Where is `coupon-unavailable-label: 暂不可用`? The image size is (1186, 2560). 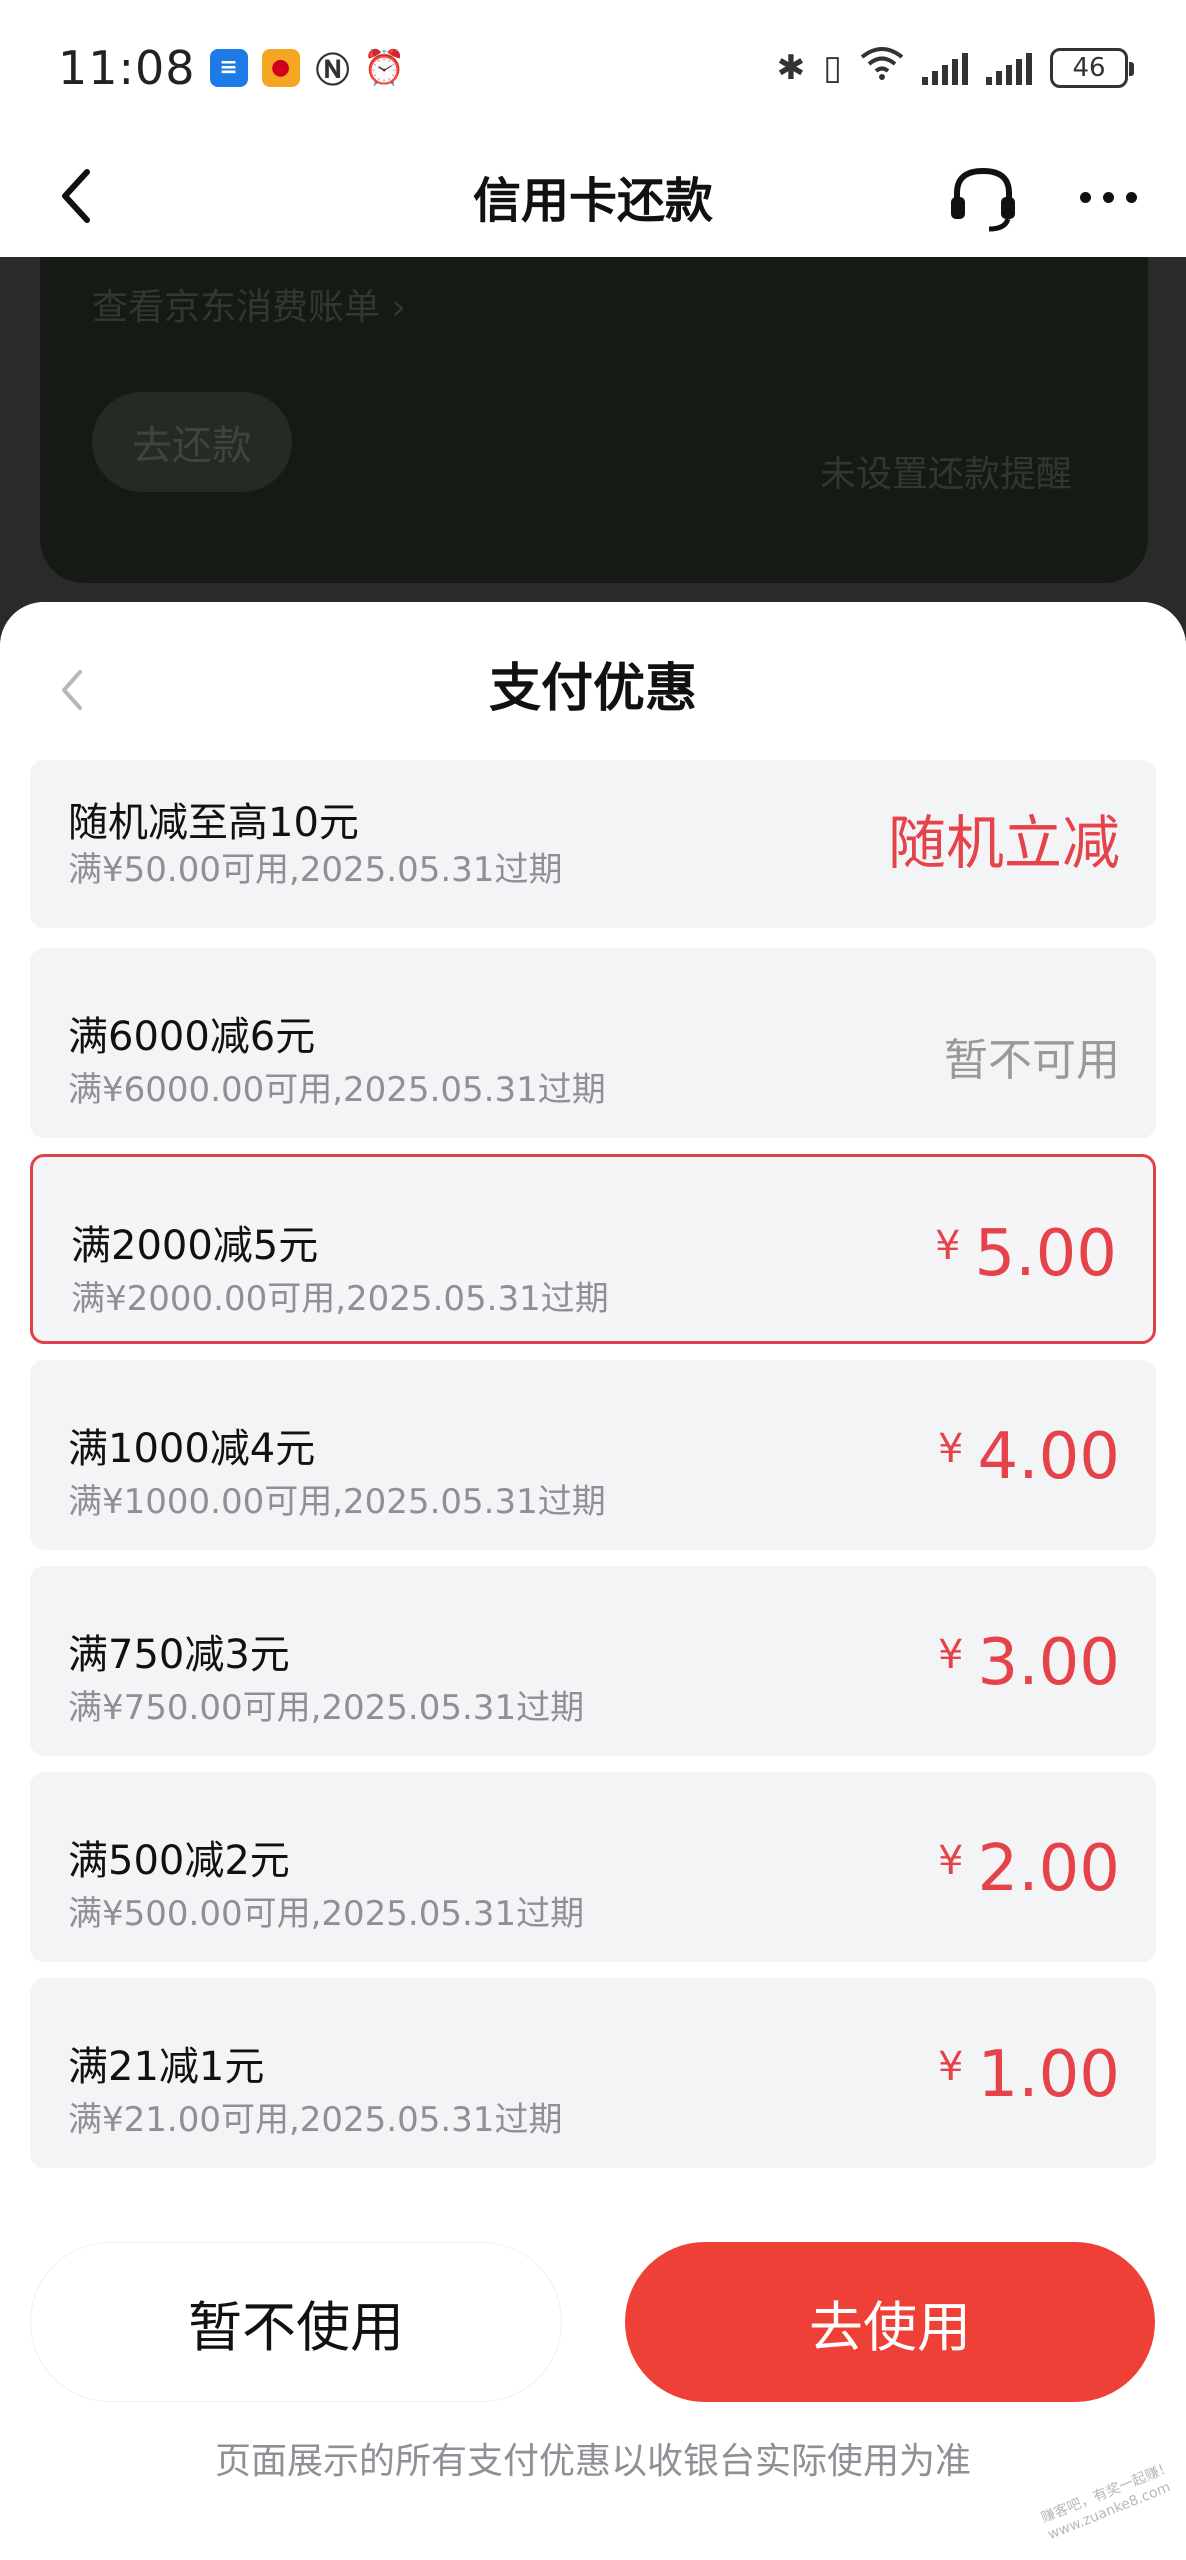 coupon-unavailable-label: 暂不可用 is located at coordinates (1032, 1060).